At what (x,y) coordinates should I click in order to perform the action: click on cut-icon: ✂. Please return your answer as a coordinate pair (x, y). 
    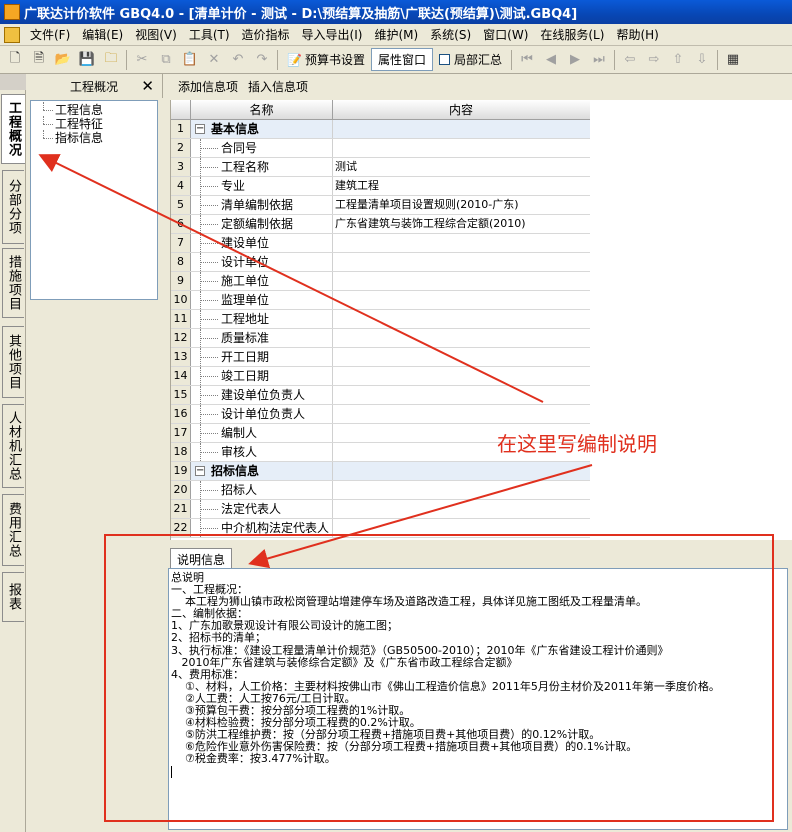
    Looking at the image, I should click on (142, 60).